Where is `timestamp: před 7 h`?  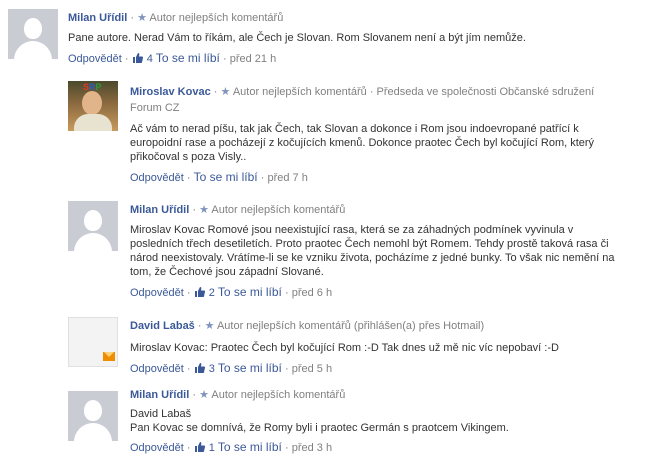 timestamp: před 7 h is located at coordinates (287, 178).